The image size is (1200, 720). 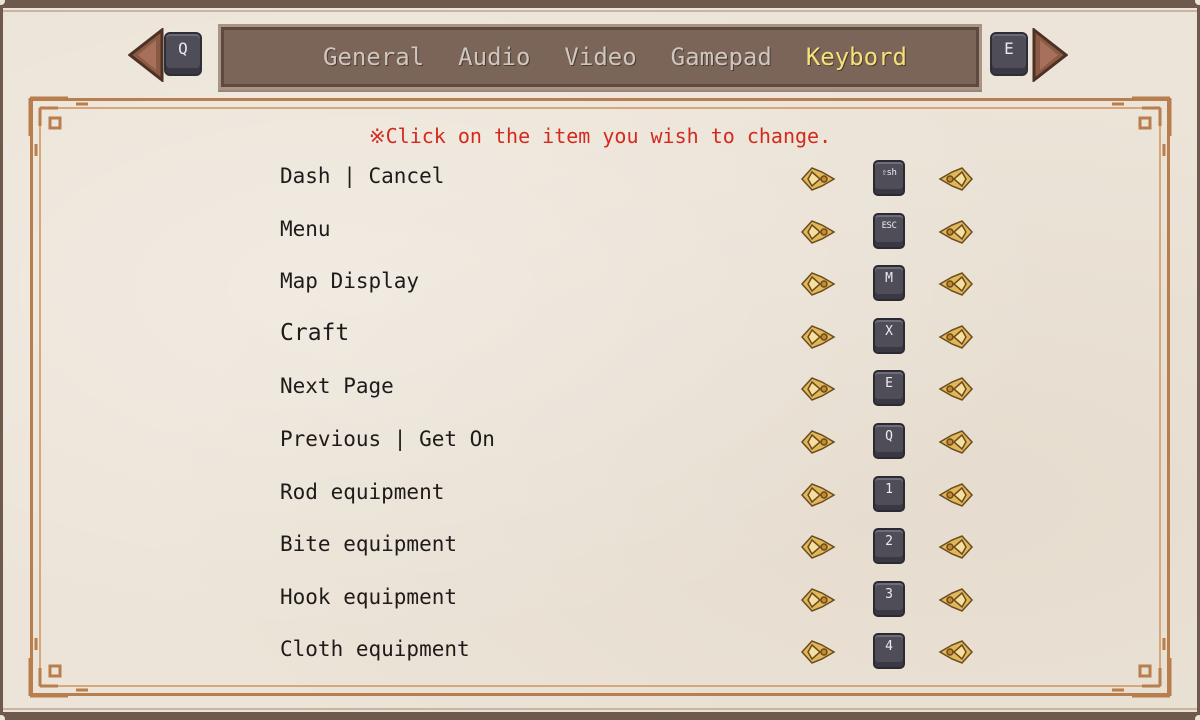 What do you see at coordinates (600, 494) in the screenshot?
I see `keybinding-row: Rod equipment 1` at bounding box center [600, 494].